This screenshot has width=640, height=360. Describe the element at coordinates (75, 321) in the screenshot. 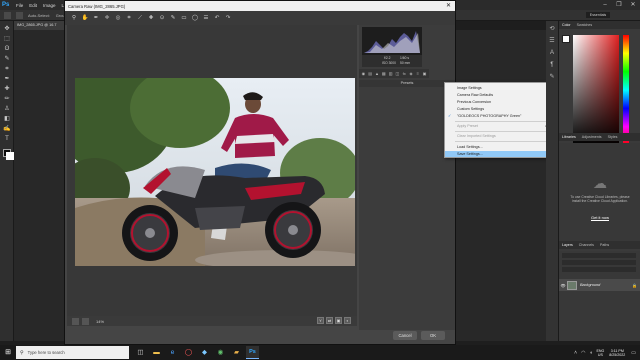

I see `zoom-out-button` at that location.